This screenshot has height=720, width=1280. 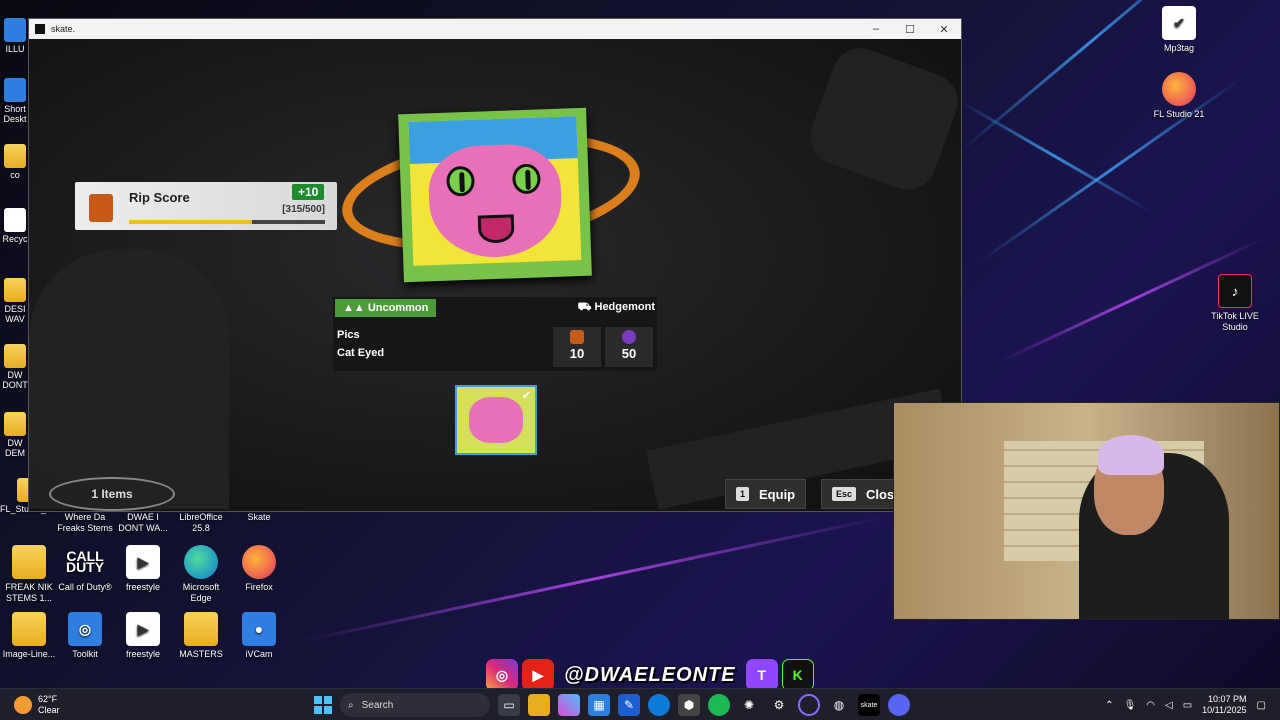 I want to click on task-view-icon: ▭, so click(x=509, y=705).